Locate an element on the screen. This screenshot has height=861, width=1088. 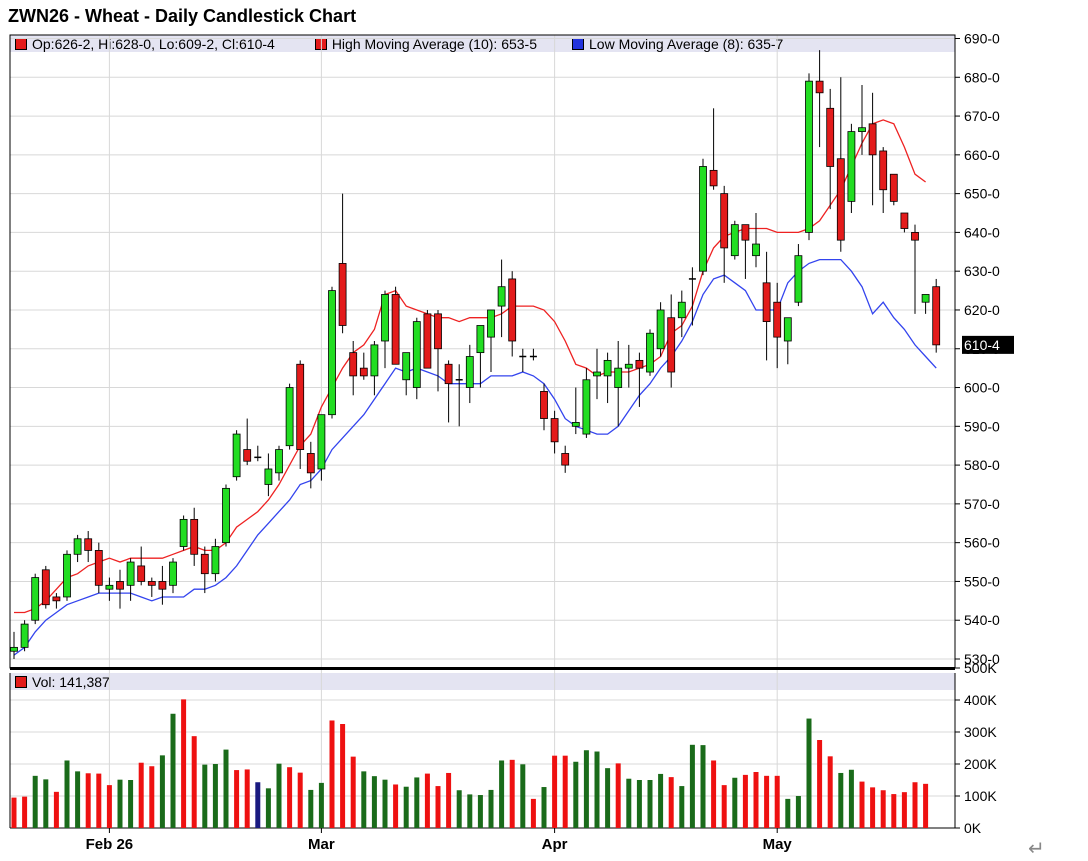
volume-tick-label: 200K is located at coordinates (980, 764).